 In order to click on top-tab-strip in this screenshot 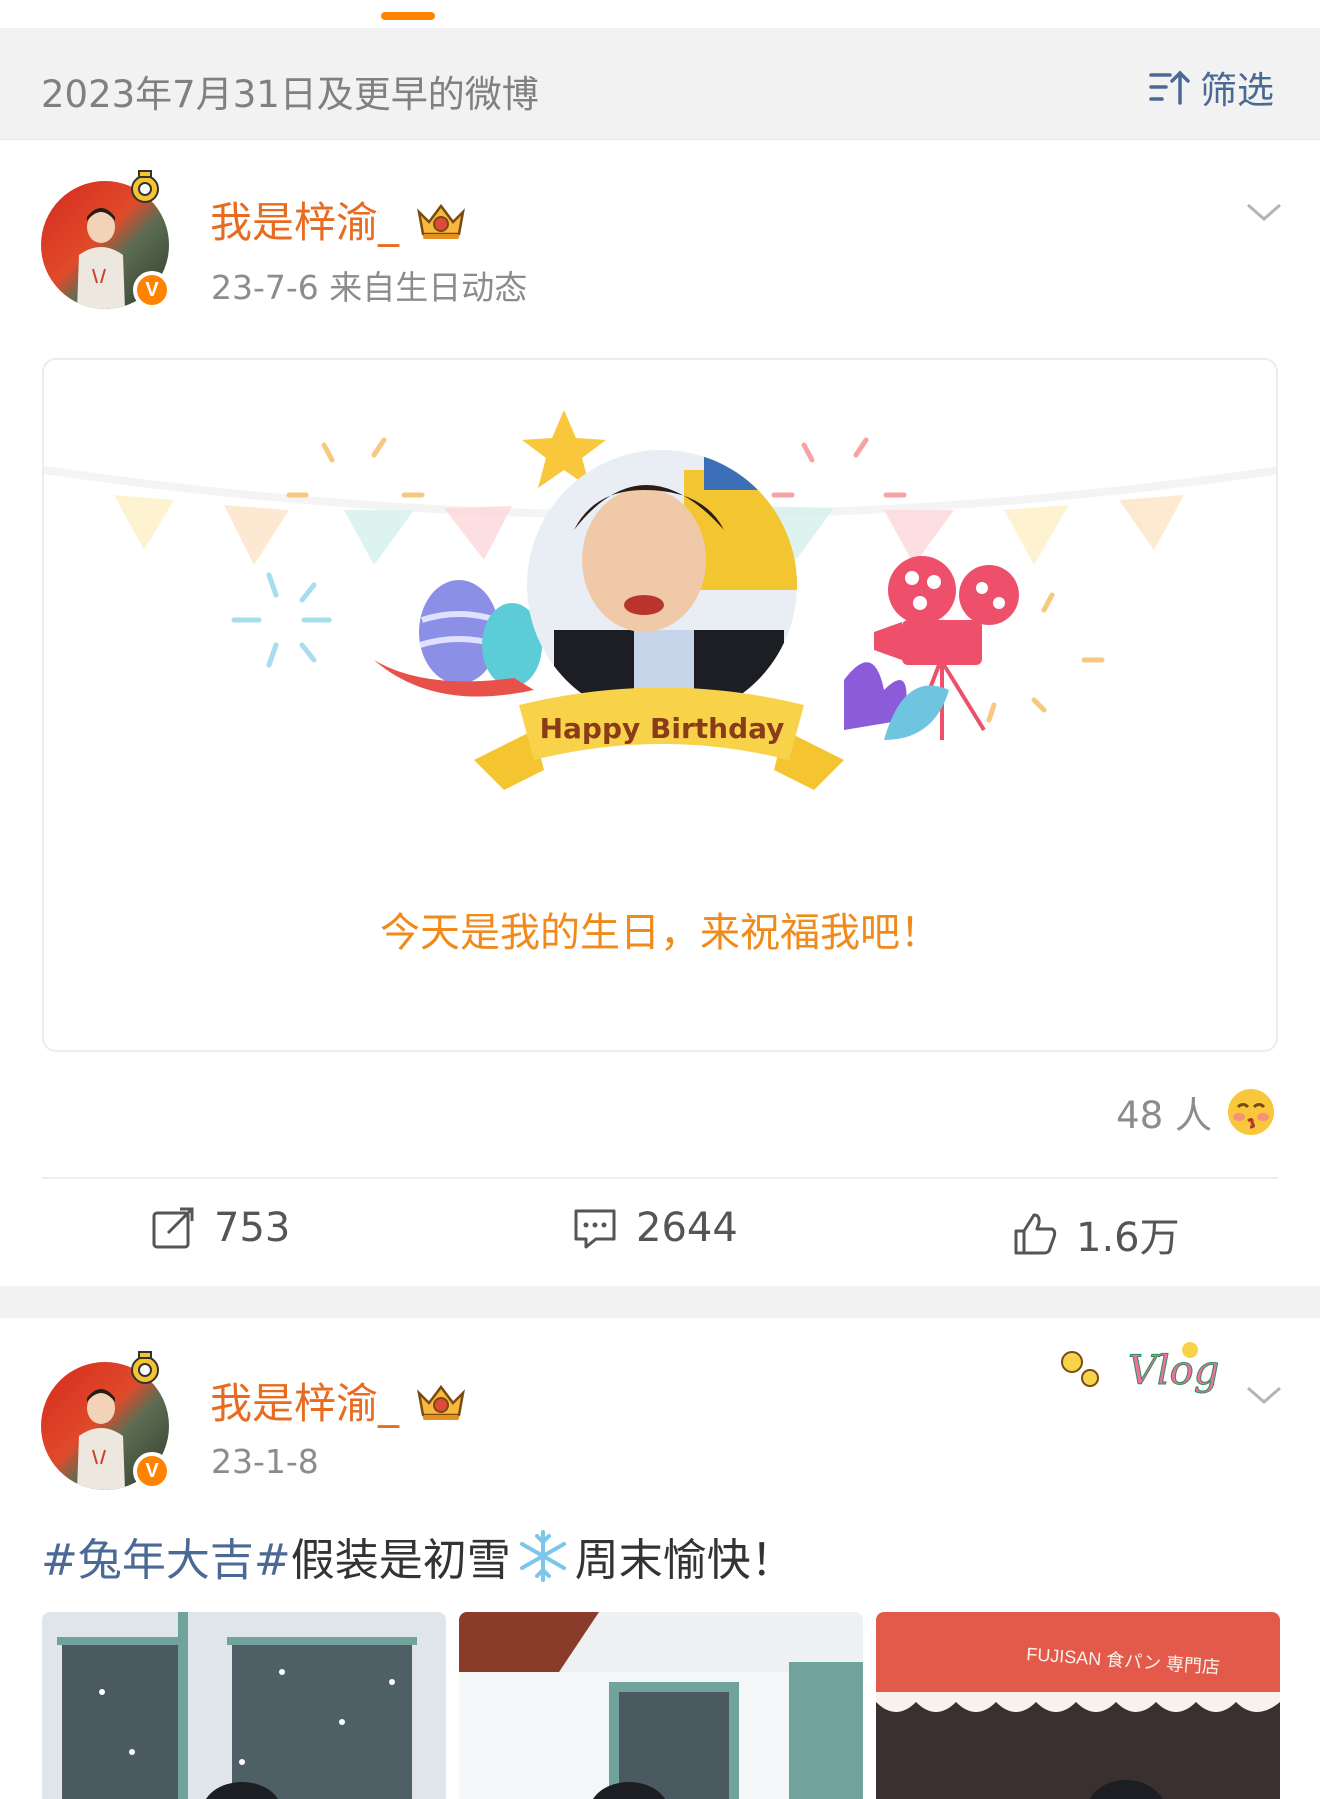, I will do `click(660, 14)`.